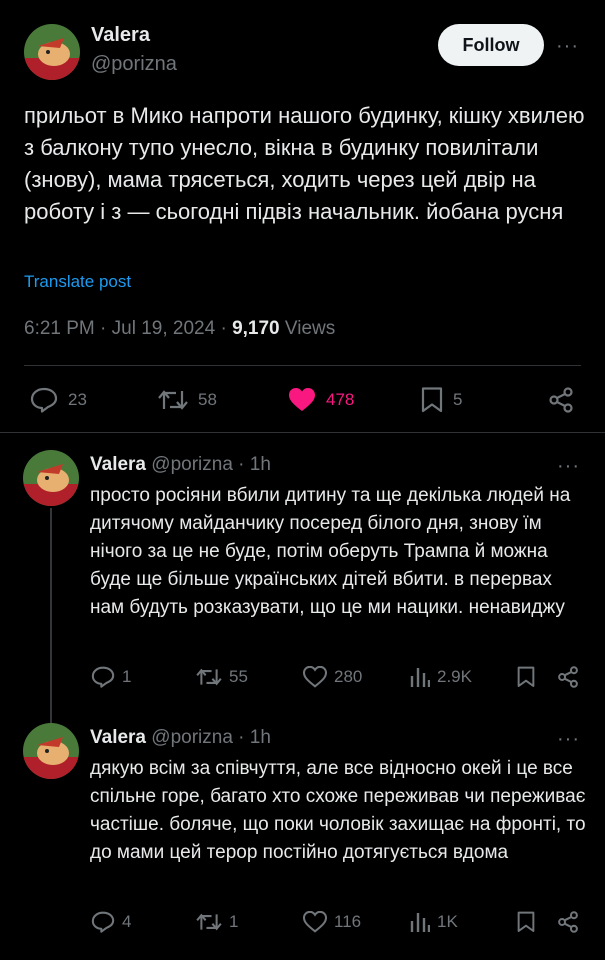  What do you see at coordinates (127, 921) in the screenshot?
I see `reply-count: 4` at bounding box center [127, 921].